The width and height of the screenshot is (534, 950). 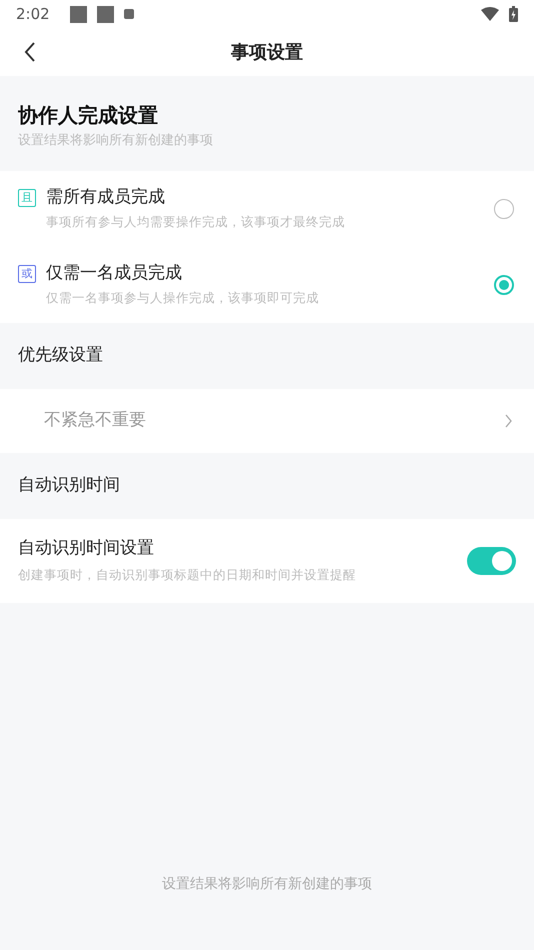 What do you see at coordinates (267, 52) in the screenshot?
I see `page-title: 事项设置` at bounding box center [267, 52].